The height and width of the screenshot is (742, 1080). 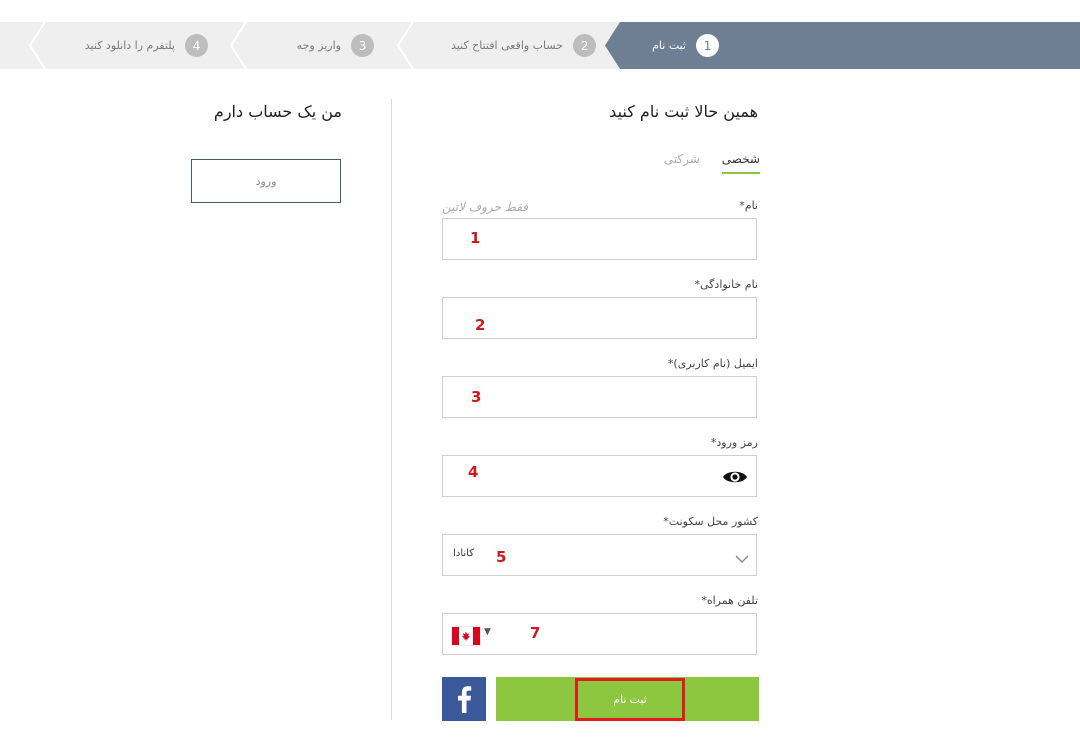 What do you see at coordinates (129, 45) in the screenshot?
I see `step-label: پلتفرم را دانلود کنید` at bounding box center [129, 45].